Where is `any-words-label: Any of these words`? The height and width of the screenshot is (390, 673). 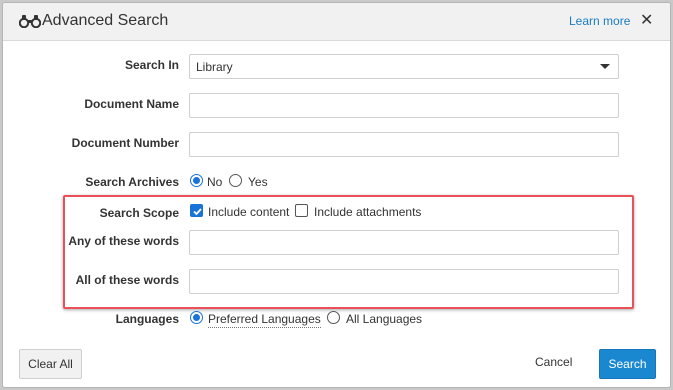
any-words-label: Any of these words is located at coordinates (123, 241).